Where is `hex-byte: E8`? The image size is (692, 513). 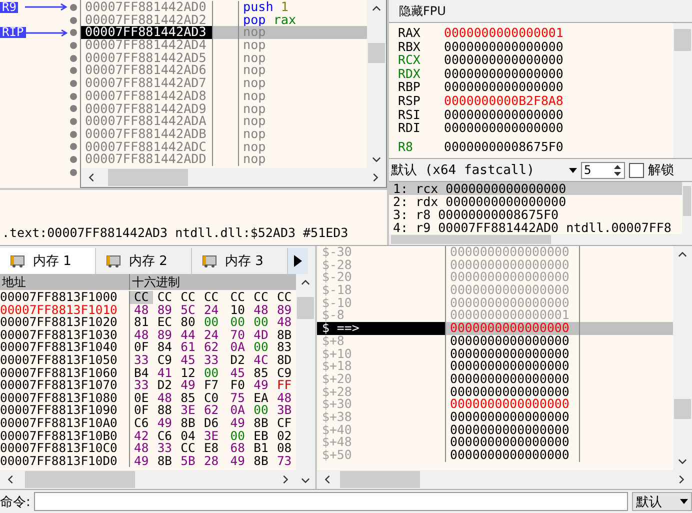 hex-byte: E8 is located at coordinates (211, 448).